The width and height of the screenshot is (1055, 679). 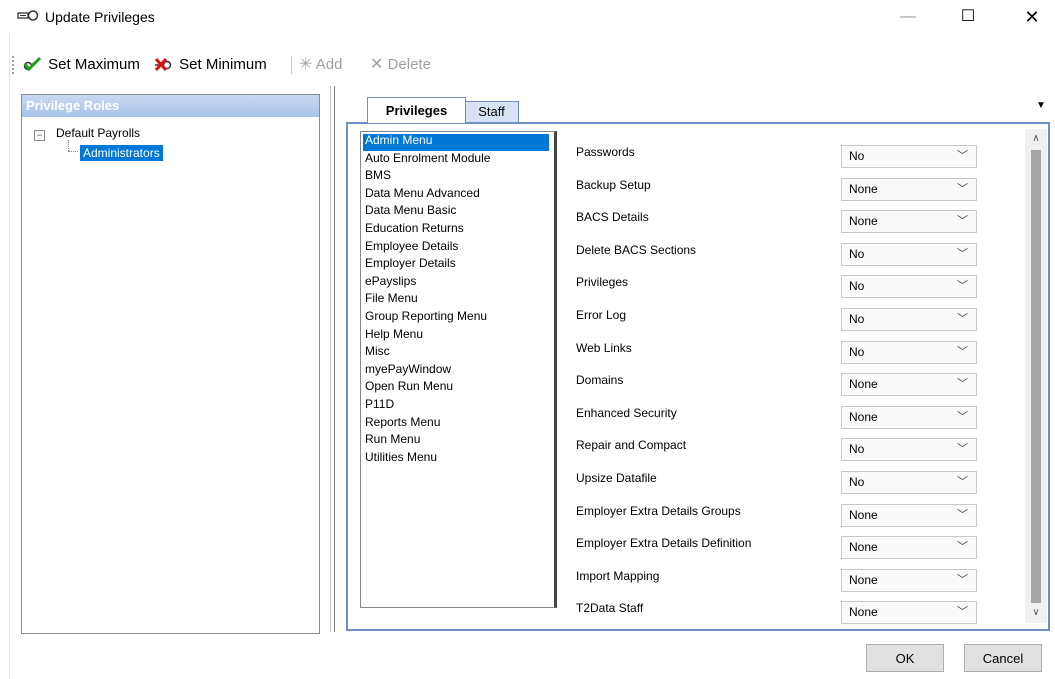 I want to click on list-item: BMS, so click(x=456, y=177).